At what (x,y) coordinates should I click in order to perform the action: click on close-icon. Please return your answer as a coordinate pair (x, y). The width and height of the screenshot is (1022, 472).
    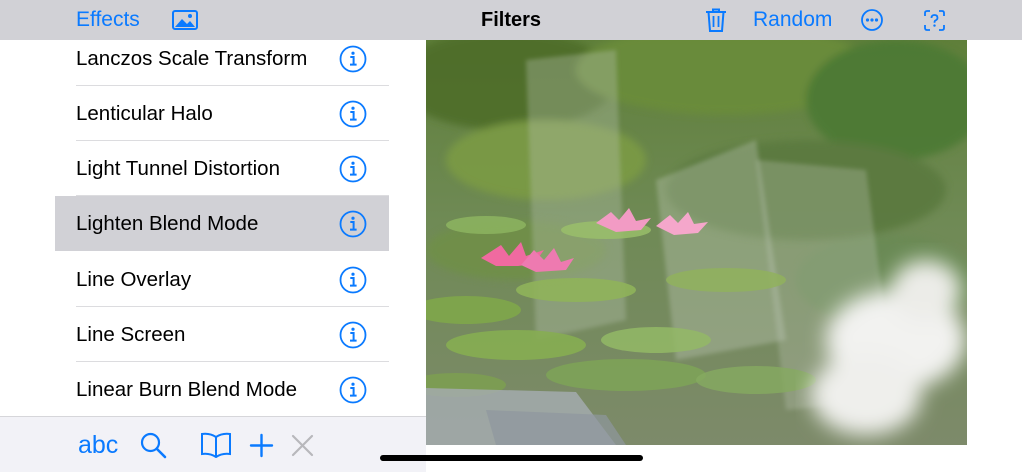
    Looking at the image, I should click on (302, 445).